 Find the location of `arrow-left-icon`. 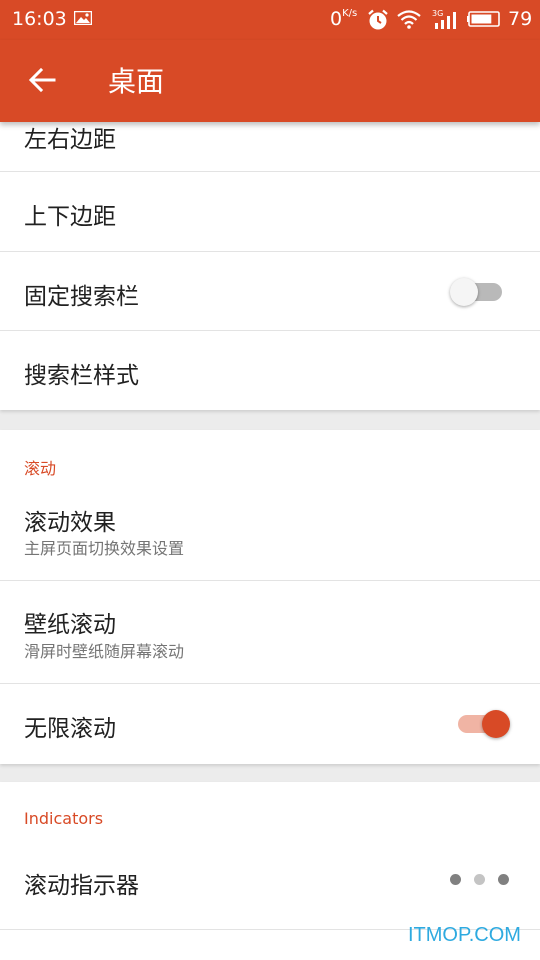

arrow-left-icon is located at coordinates (42, 80).